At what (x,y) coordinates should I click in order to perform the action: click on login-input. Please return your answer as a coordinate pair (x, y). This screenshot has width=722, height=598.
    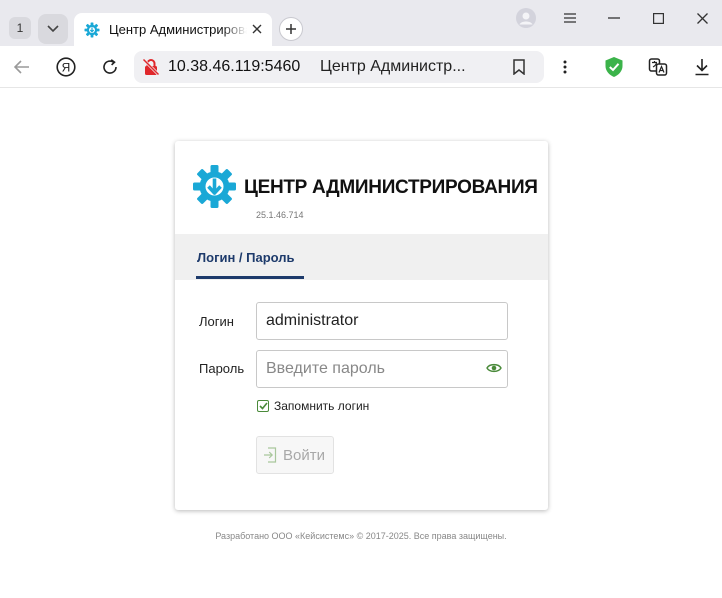
    Looking at the image, I should click on (382, 321).